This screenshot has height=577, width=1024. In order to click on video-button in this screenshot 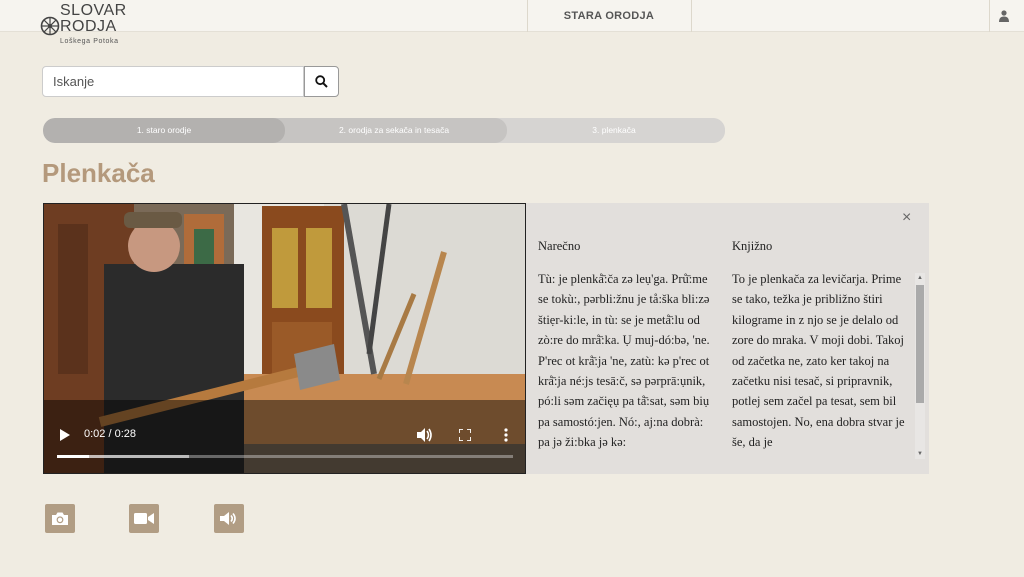, I will do `click(144, 518)`.